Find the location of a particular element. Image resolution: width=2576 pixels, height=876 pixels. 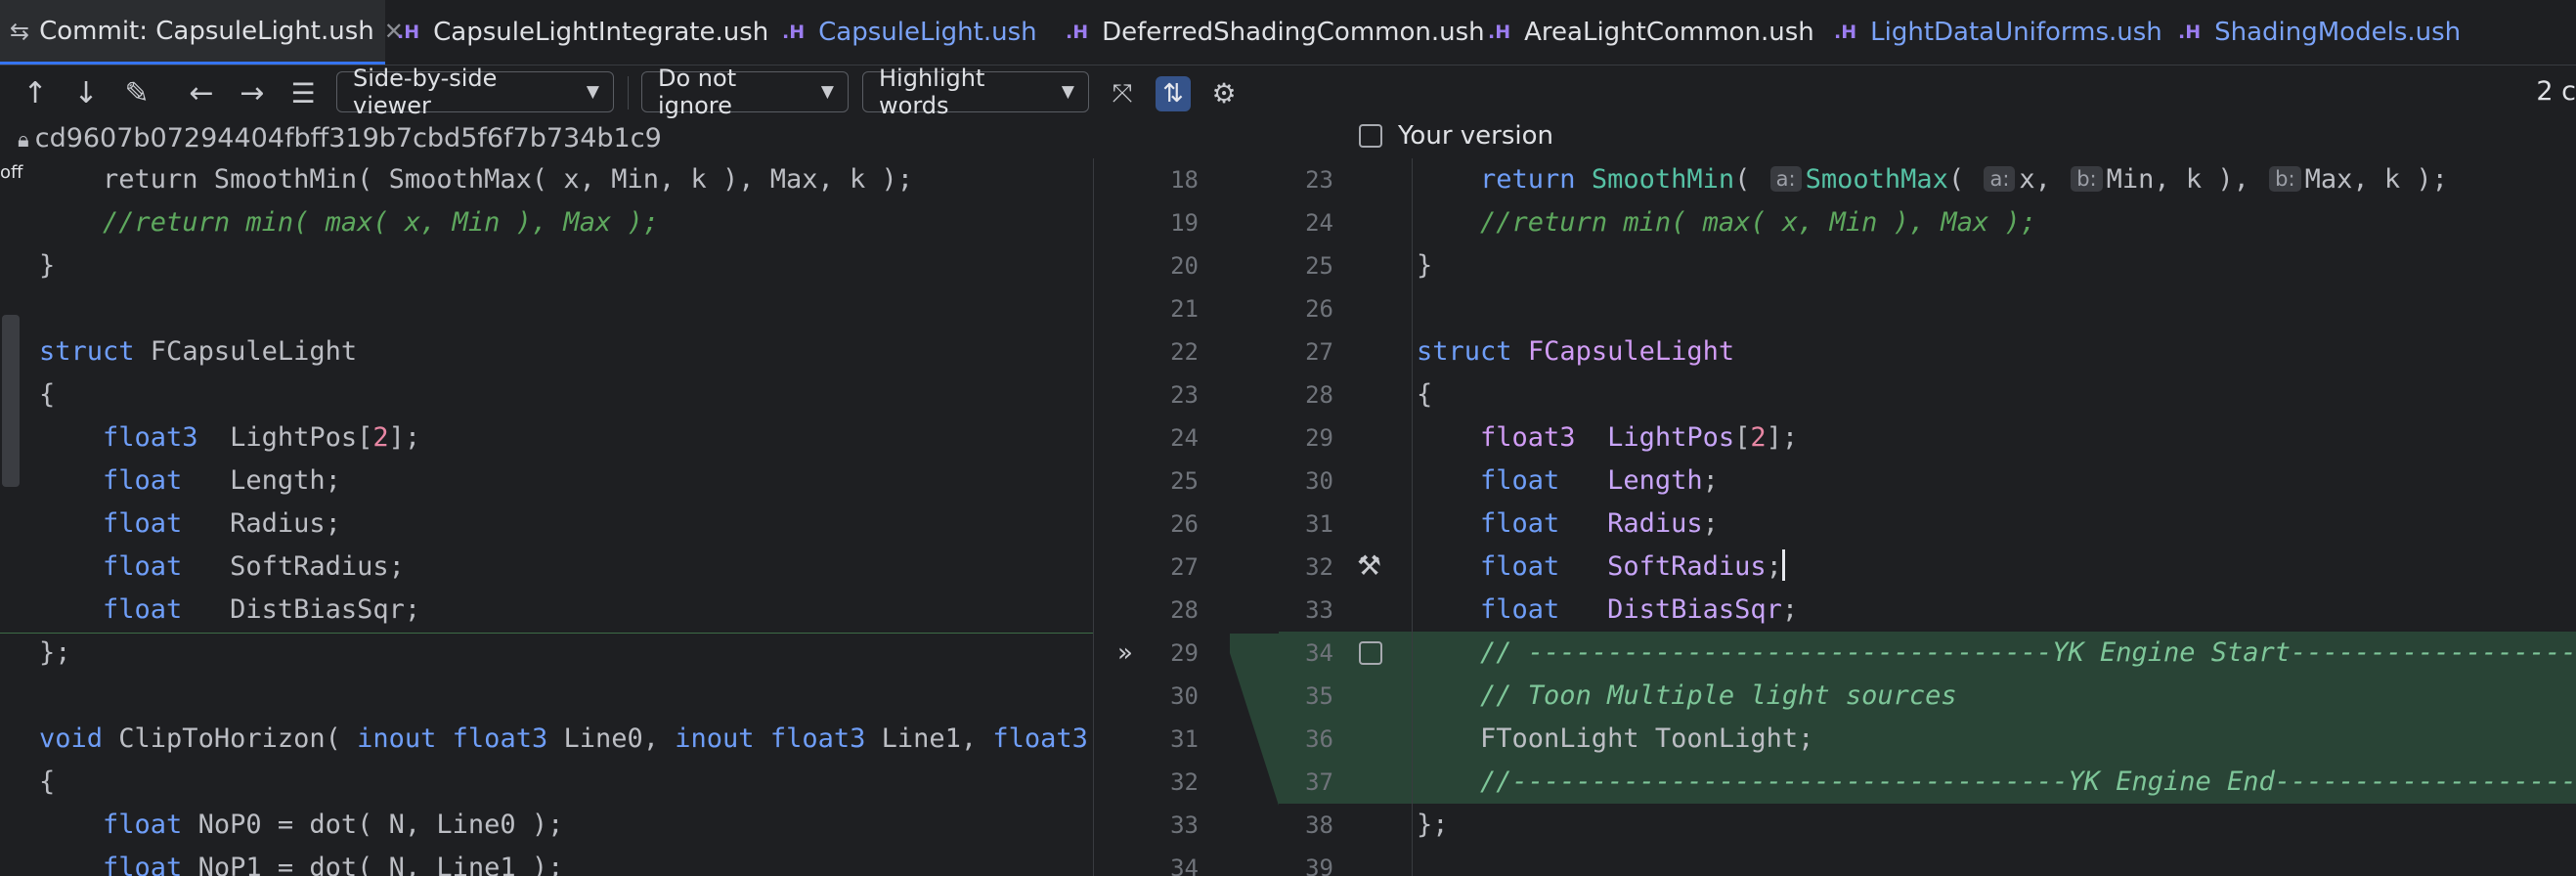

tab-lightdatauniforms: .H LightDataUniforms.ush is located at coordinates (1998, 32).